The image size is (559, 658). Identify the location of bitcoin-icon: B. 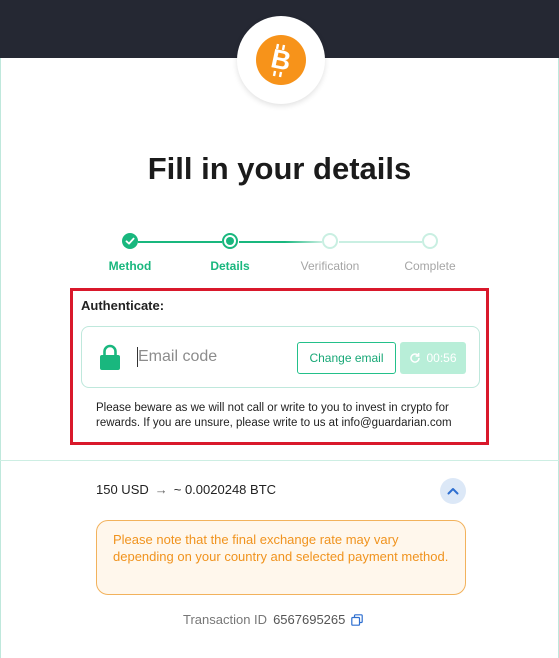
(281, 60).